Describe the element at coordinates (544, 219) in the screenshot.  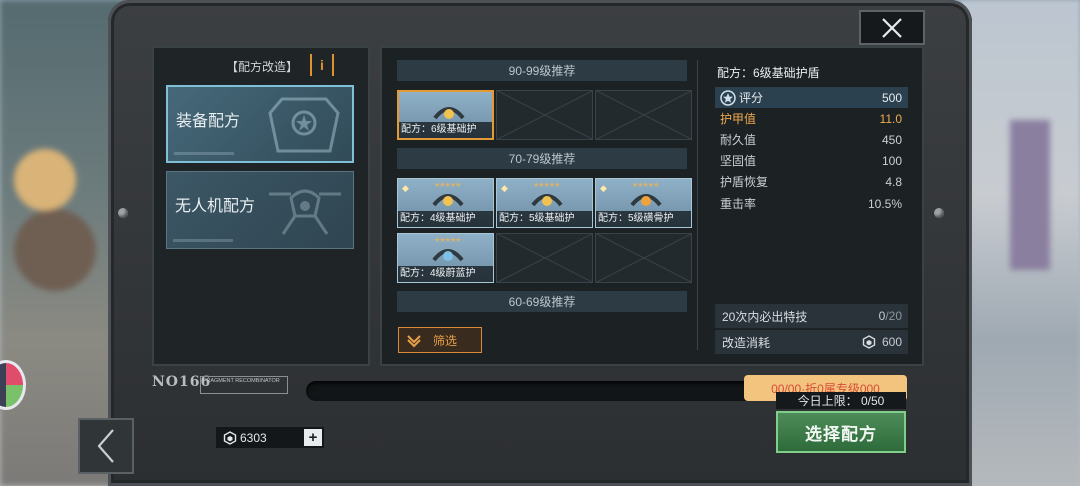
I see `recipe-caption: 配方：5级基础护` at that location.